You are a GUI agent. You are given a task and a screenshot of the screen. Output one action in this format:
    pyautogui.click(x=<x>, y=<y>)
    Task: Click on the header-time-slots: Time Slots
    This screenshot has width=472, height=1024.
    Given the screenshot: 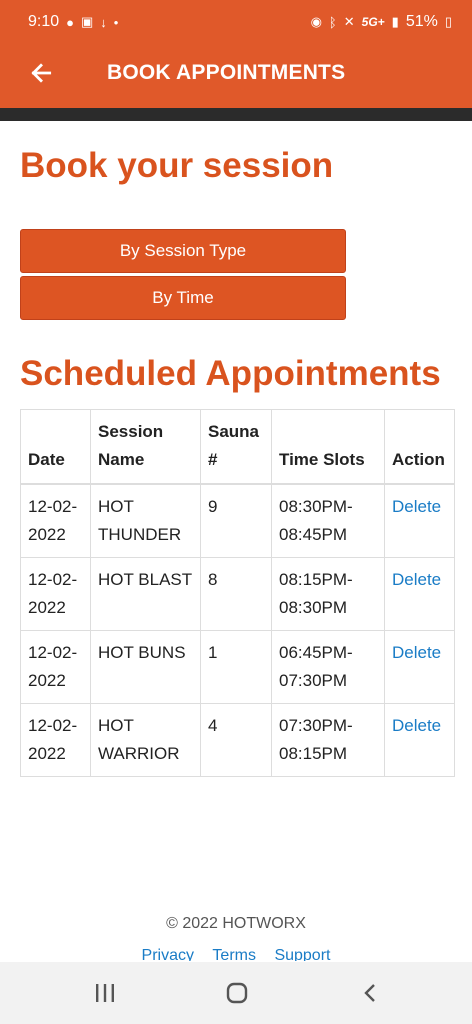 What is the action you would take?
    pyautogui.click(x=328, y=447)
    